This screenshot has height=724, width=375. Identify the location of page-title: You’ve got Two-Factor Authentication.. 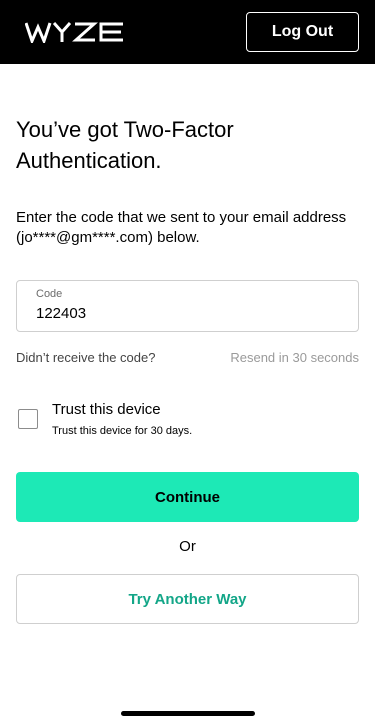
(125, 145).